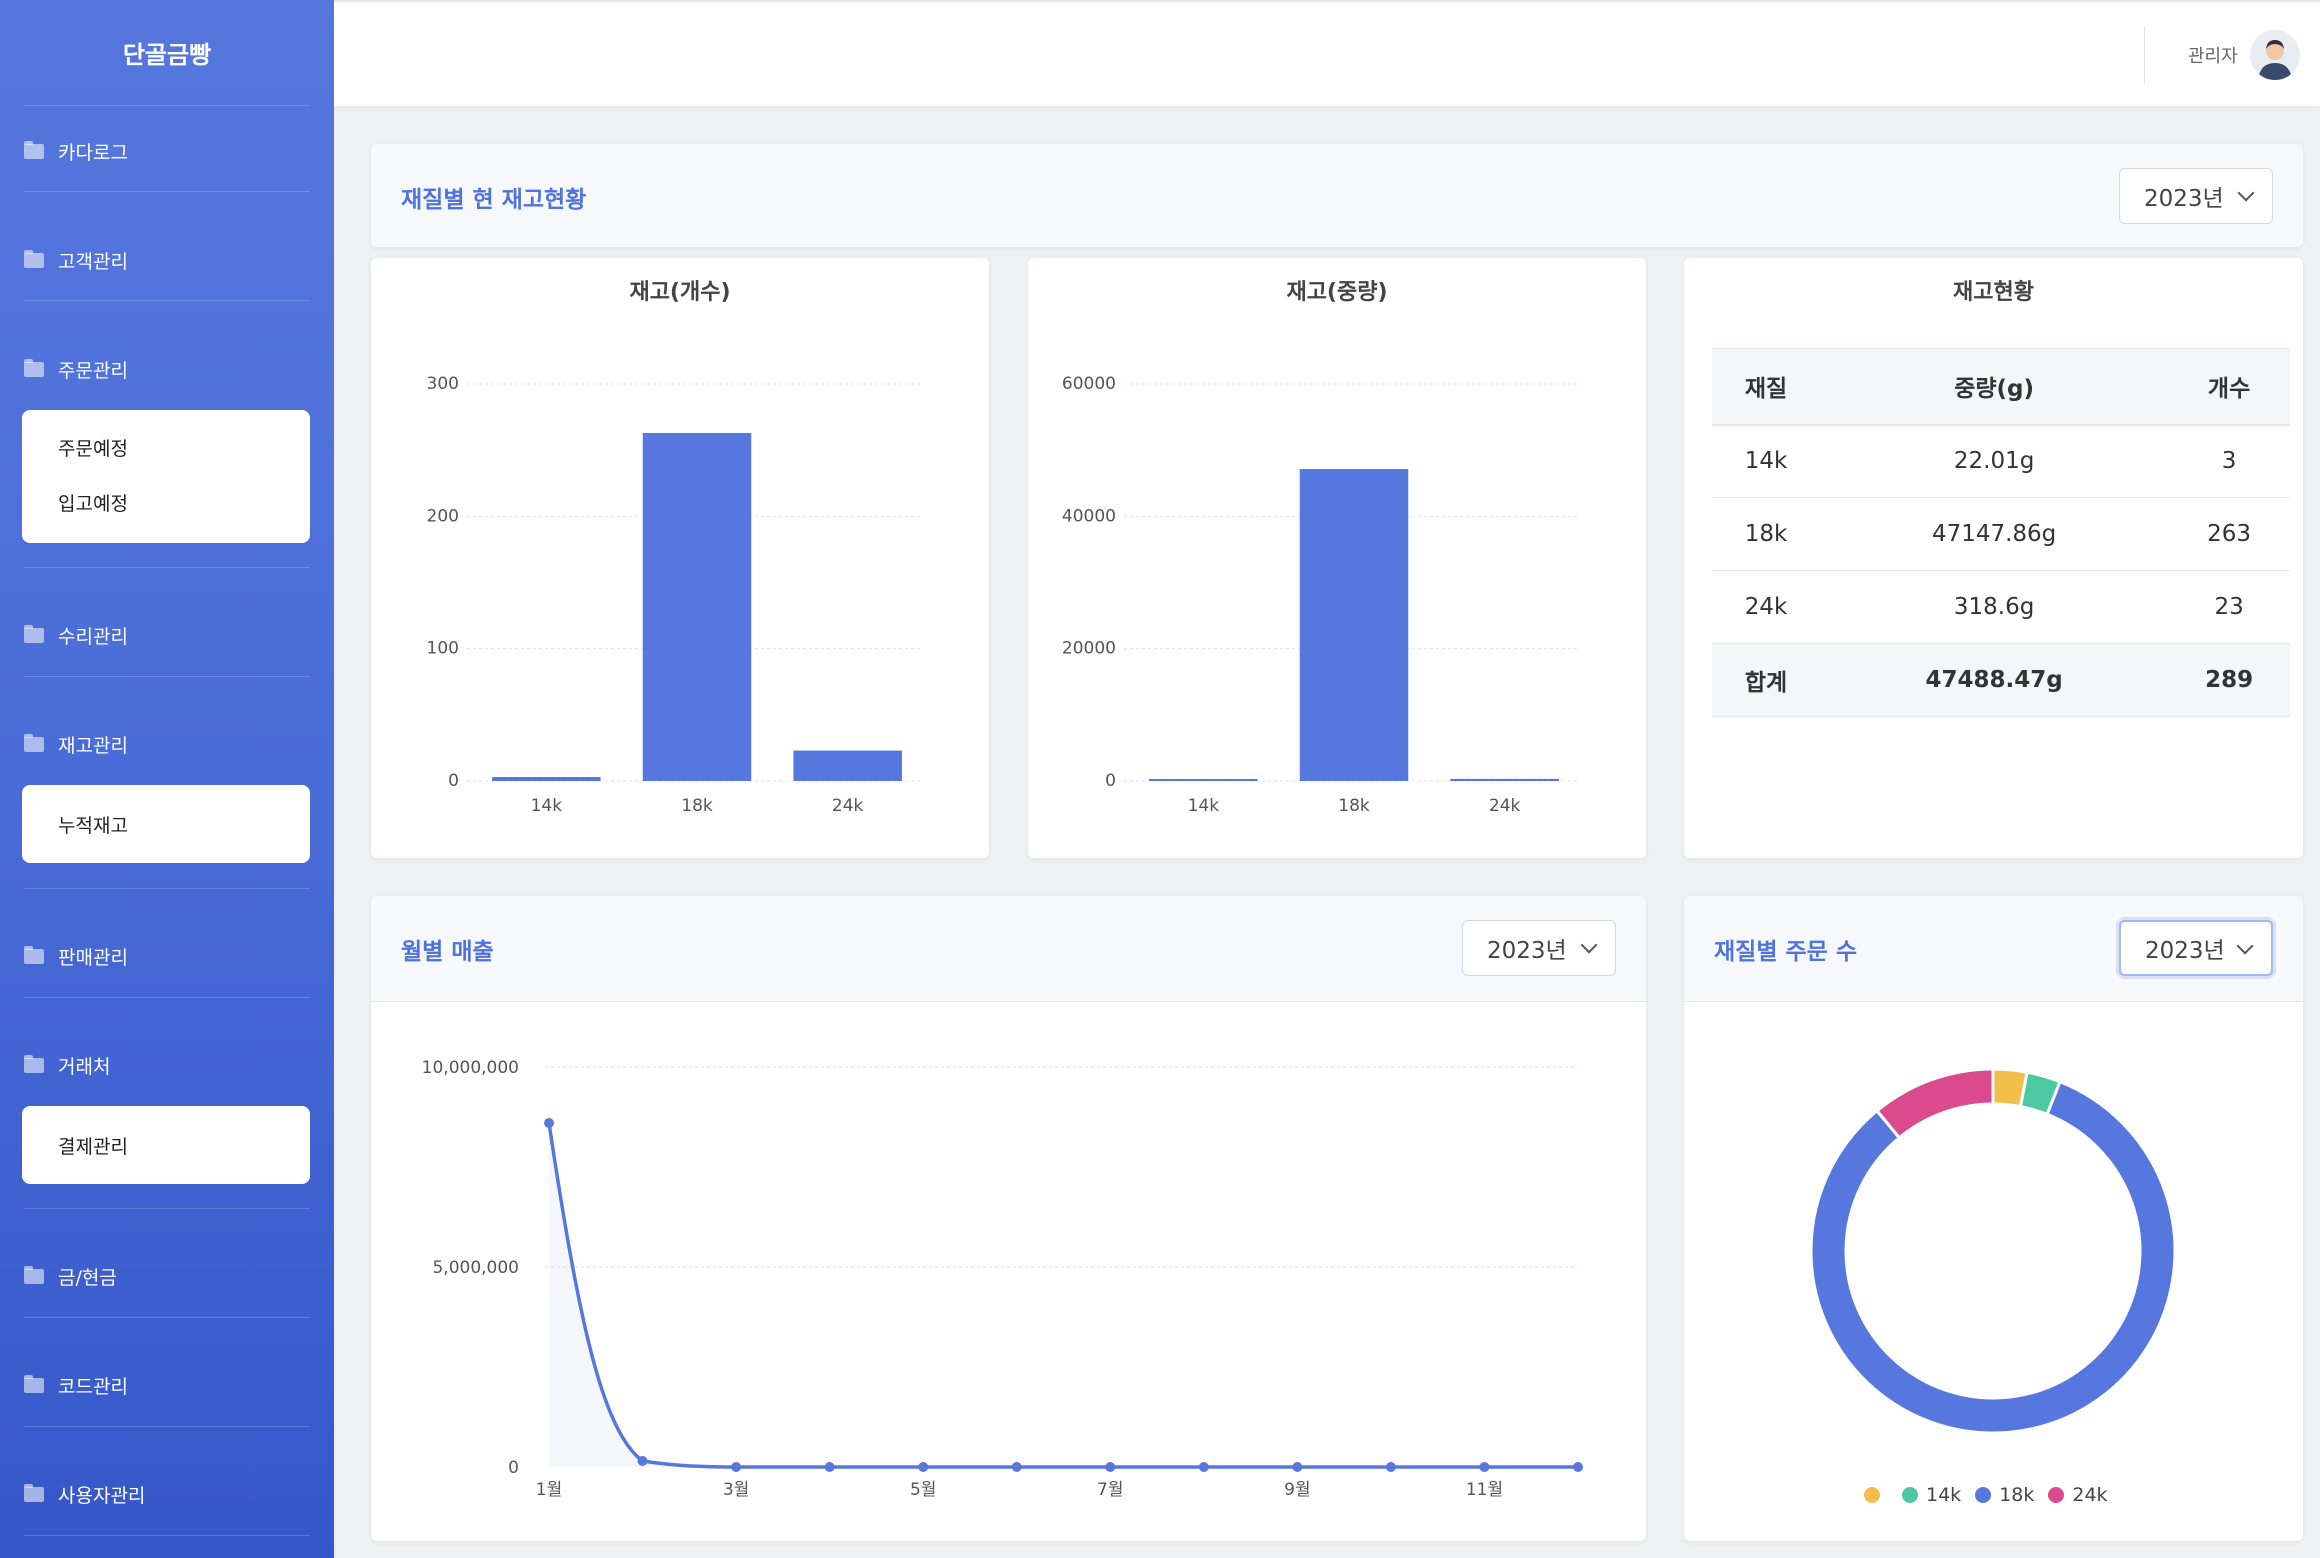 This screenshot has width=2320, height=1558. I want to click on y-tick-label: 300, so click(443, 384).